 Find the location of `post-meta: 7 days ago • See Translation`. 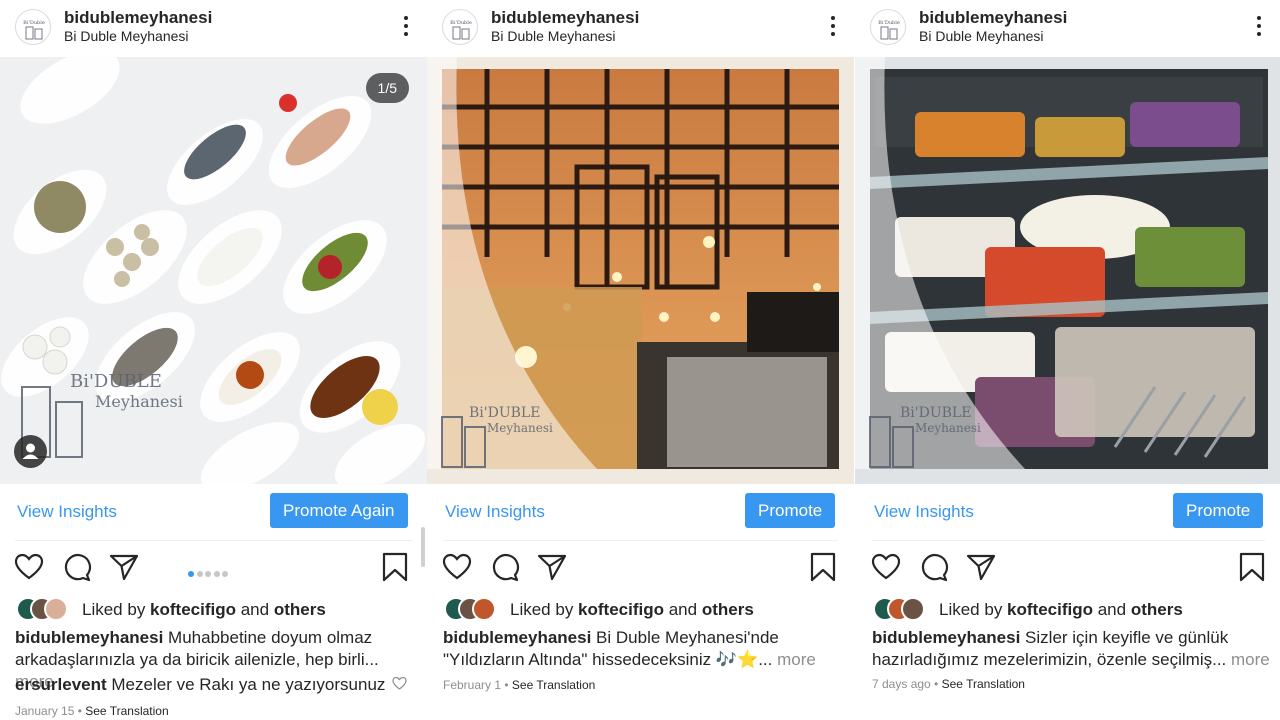

post-meta: 7 days ago • See Translation is located at coordinates (948, 684).